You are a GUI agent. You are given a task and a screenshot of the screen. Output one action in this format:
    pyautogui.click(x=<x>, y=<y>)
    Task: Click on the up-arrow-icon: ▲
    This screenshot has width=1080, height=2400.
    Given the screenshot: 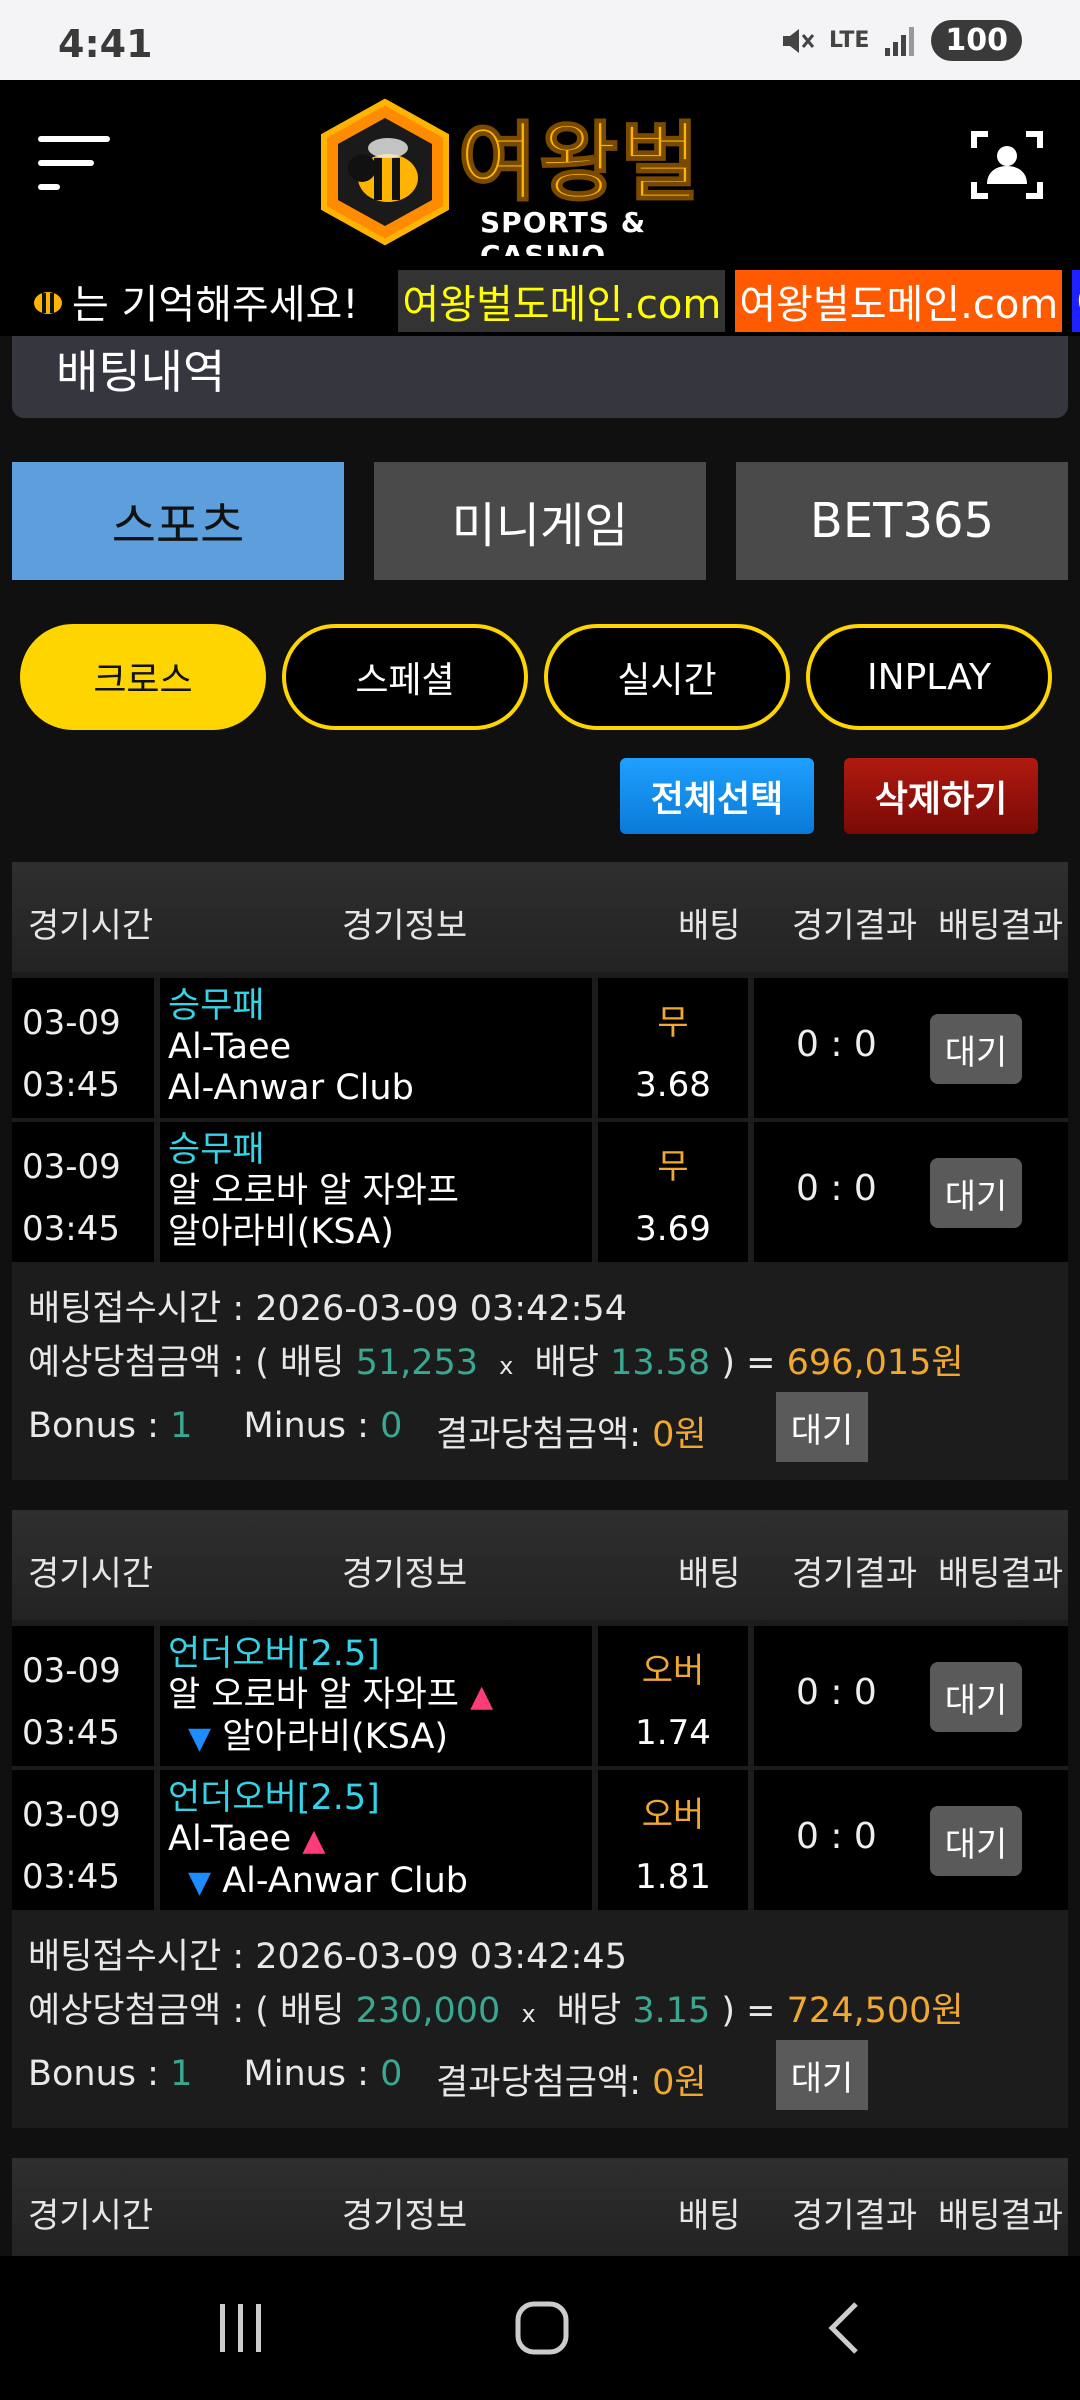 What is the action you would take?
    pyautogui.click(x=314, y=1840)
    